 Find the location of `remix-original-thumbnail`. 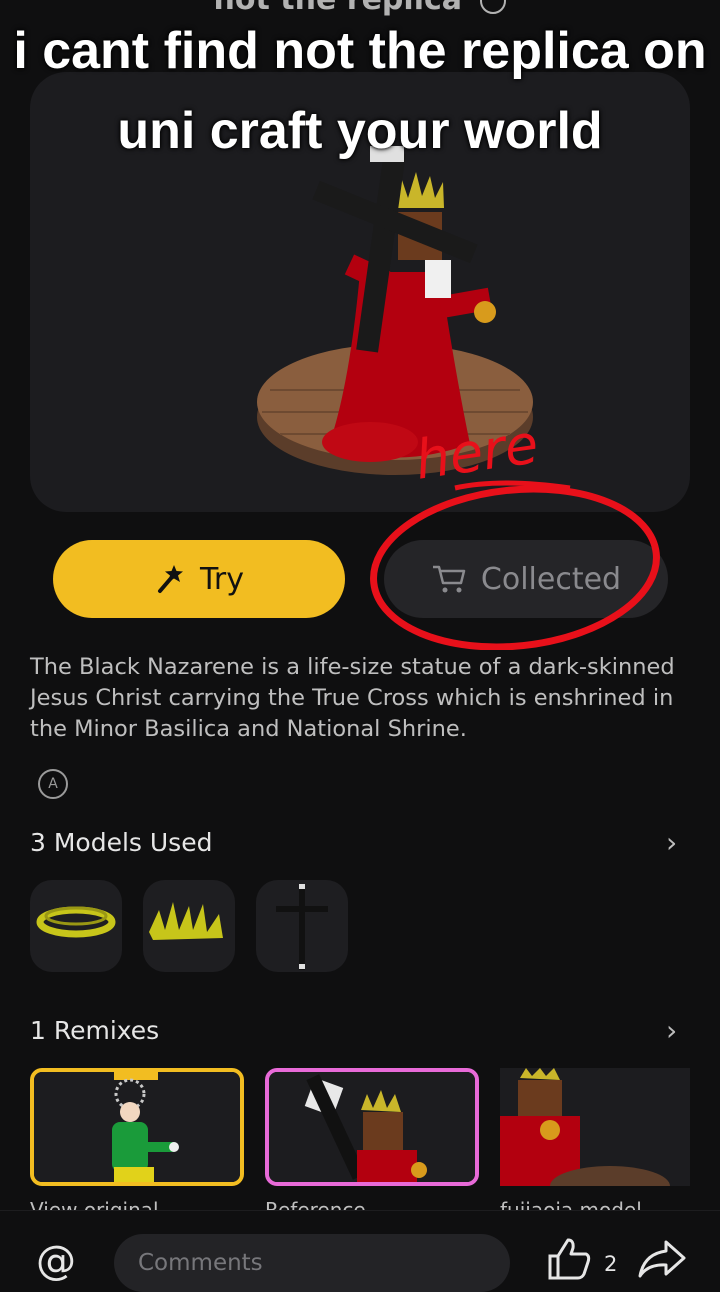

remix-original-thumbnail is located at coordinates (137, 1127).